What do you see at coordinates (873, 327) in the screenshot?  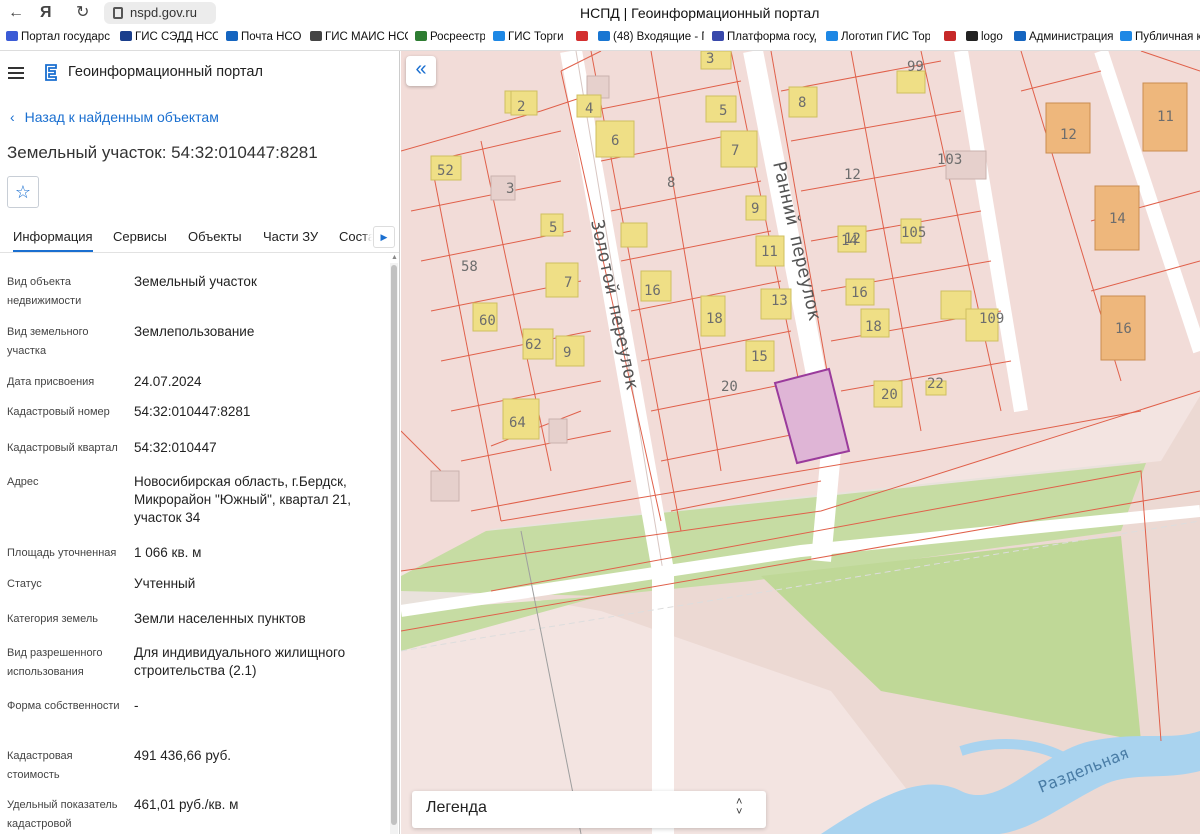 I see `house-number: 18` at bounding box center [873, 327].